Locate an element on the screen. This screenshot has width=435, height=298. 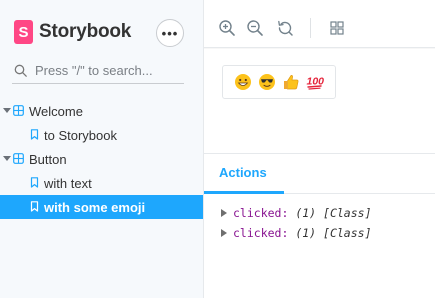
tree-item-label: Button is located at coordinates (48, 159).